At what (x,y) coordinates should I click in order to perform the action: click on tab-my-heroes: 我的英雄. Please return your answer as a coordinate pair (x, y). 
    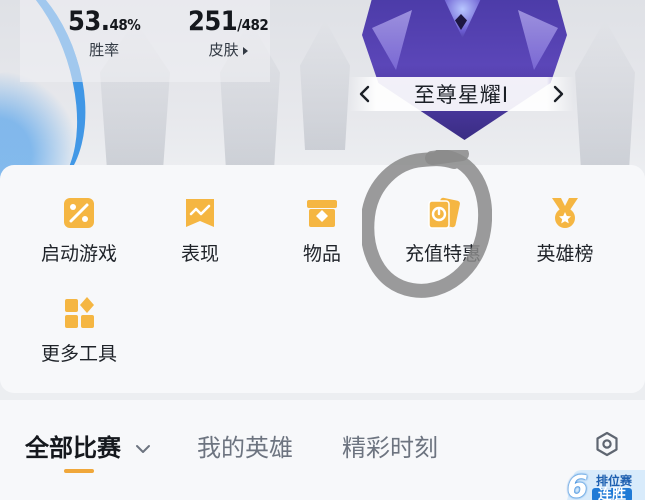
    Looking at the image, I should click on (245, 445).